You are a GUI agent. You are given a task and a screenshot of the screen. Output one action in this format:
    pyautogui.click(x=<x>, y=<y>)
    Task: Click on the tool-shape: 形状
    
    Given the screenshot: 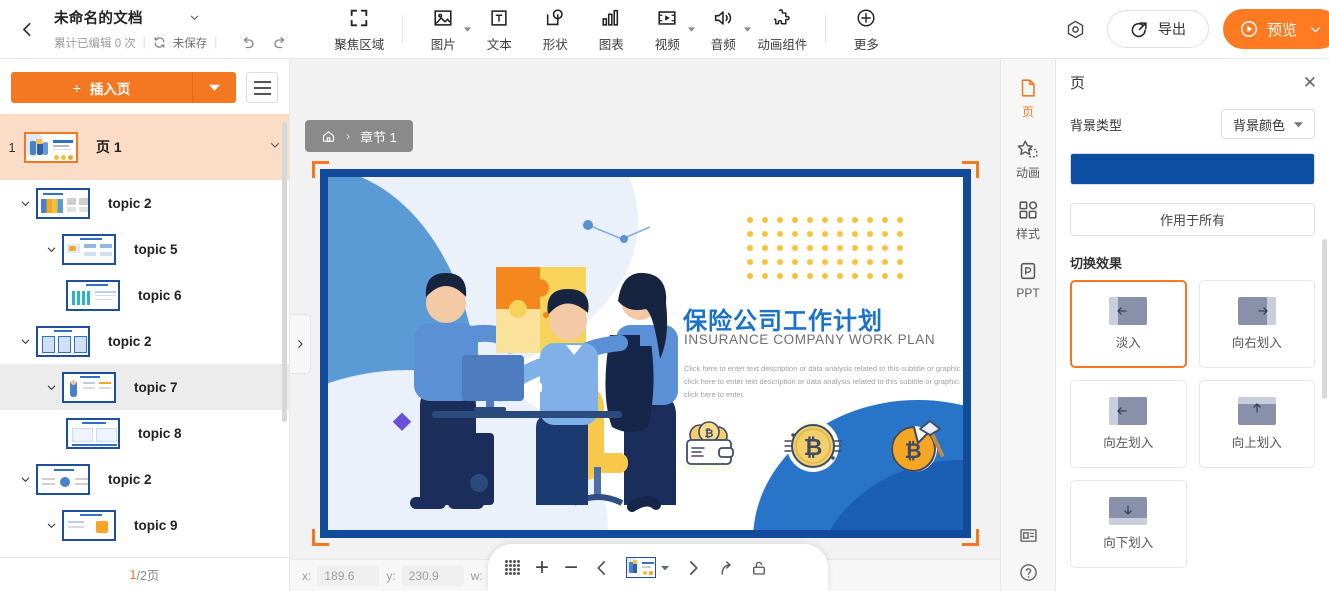 What is the action you would take?
    pyautogui.click(x=555, y=29)
    